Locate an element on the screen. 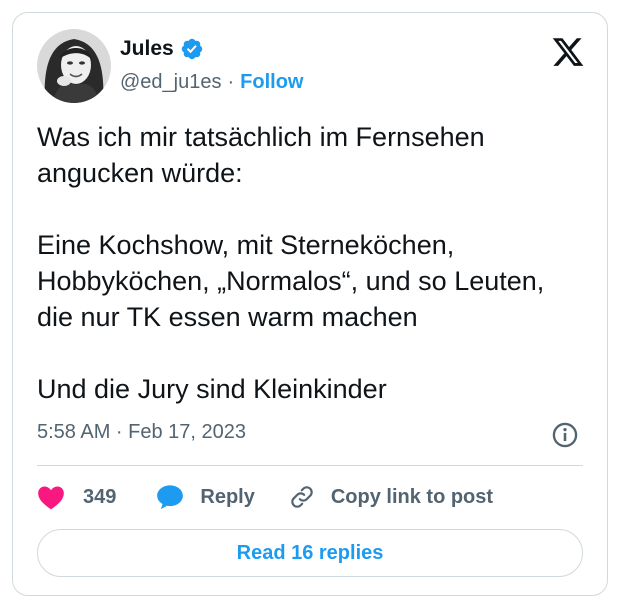 This screenshot has height=610, width=620. verified-badge-icon is located at coordinates (191, 49).